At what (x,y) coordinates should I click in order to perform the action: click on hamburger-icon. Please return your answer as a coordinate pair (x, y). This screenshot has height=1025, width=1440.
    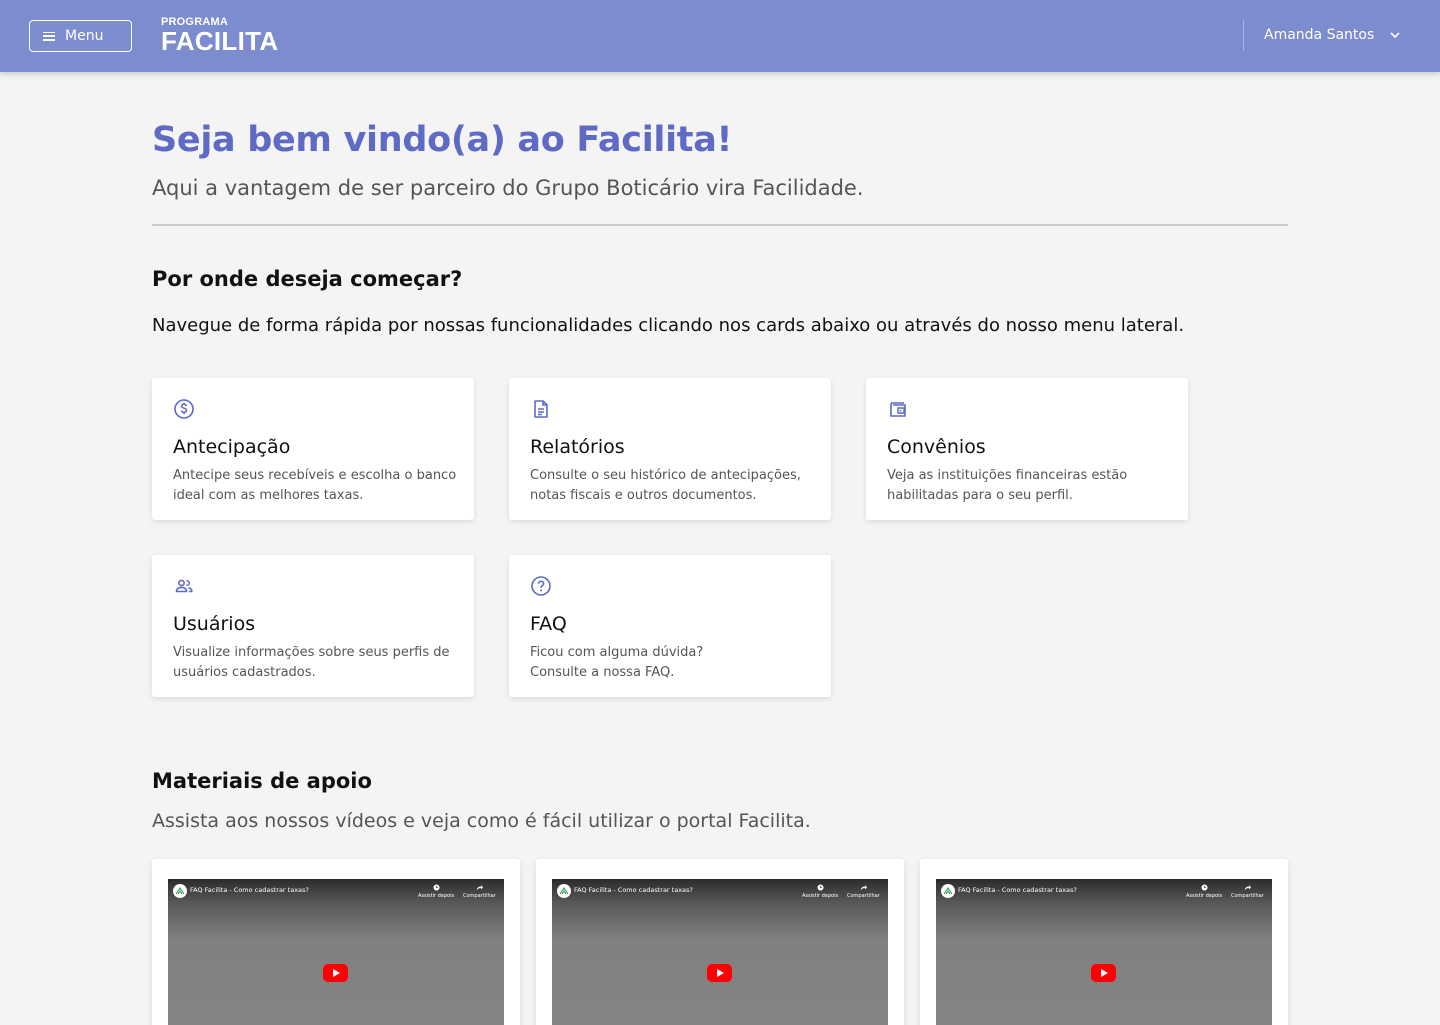
    Looking at the image, I should click on (49, 36).